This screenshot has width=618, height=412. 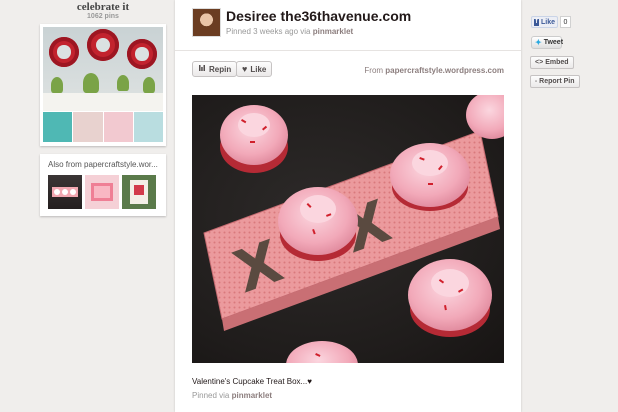 I want to click on board-card, so click(x=103, y=85).